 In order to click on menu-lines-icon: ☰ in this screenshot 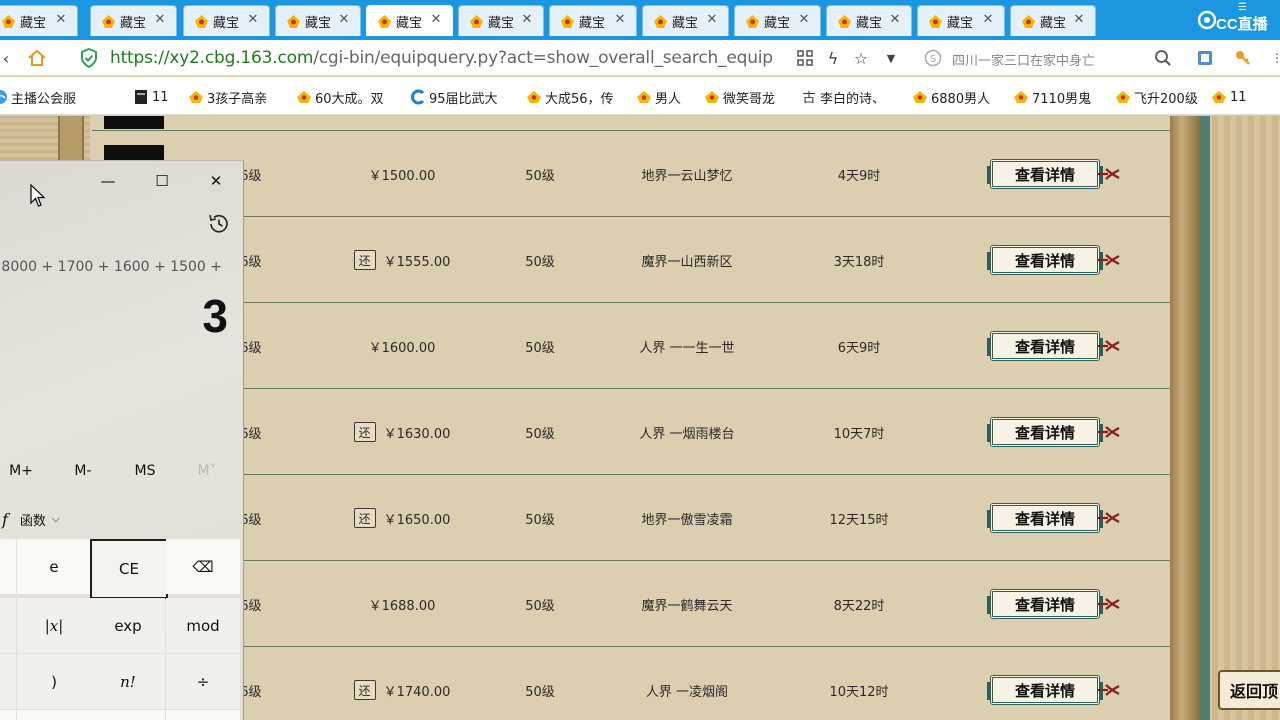, I will do `click(1242, 7)`.